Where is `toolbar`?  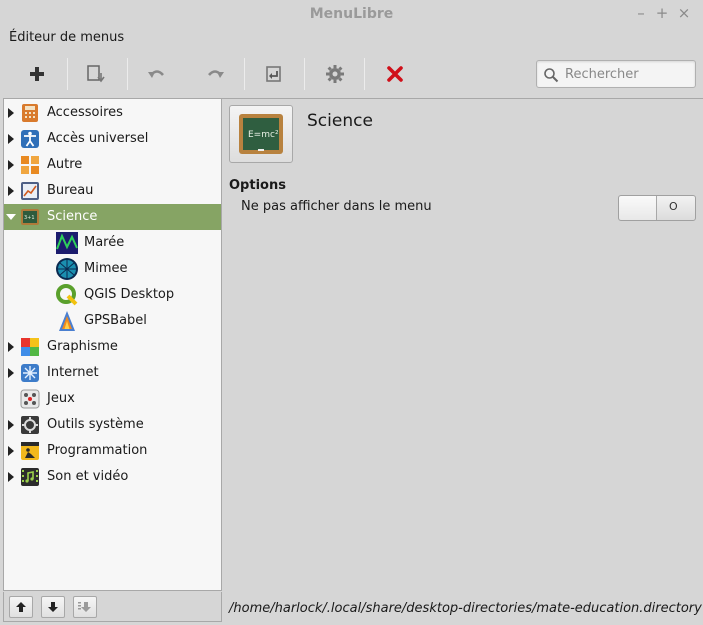
toolbar is located at coordinates (351, 74).